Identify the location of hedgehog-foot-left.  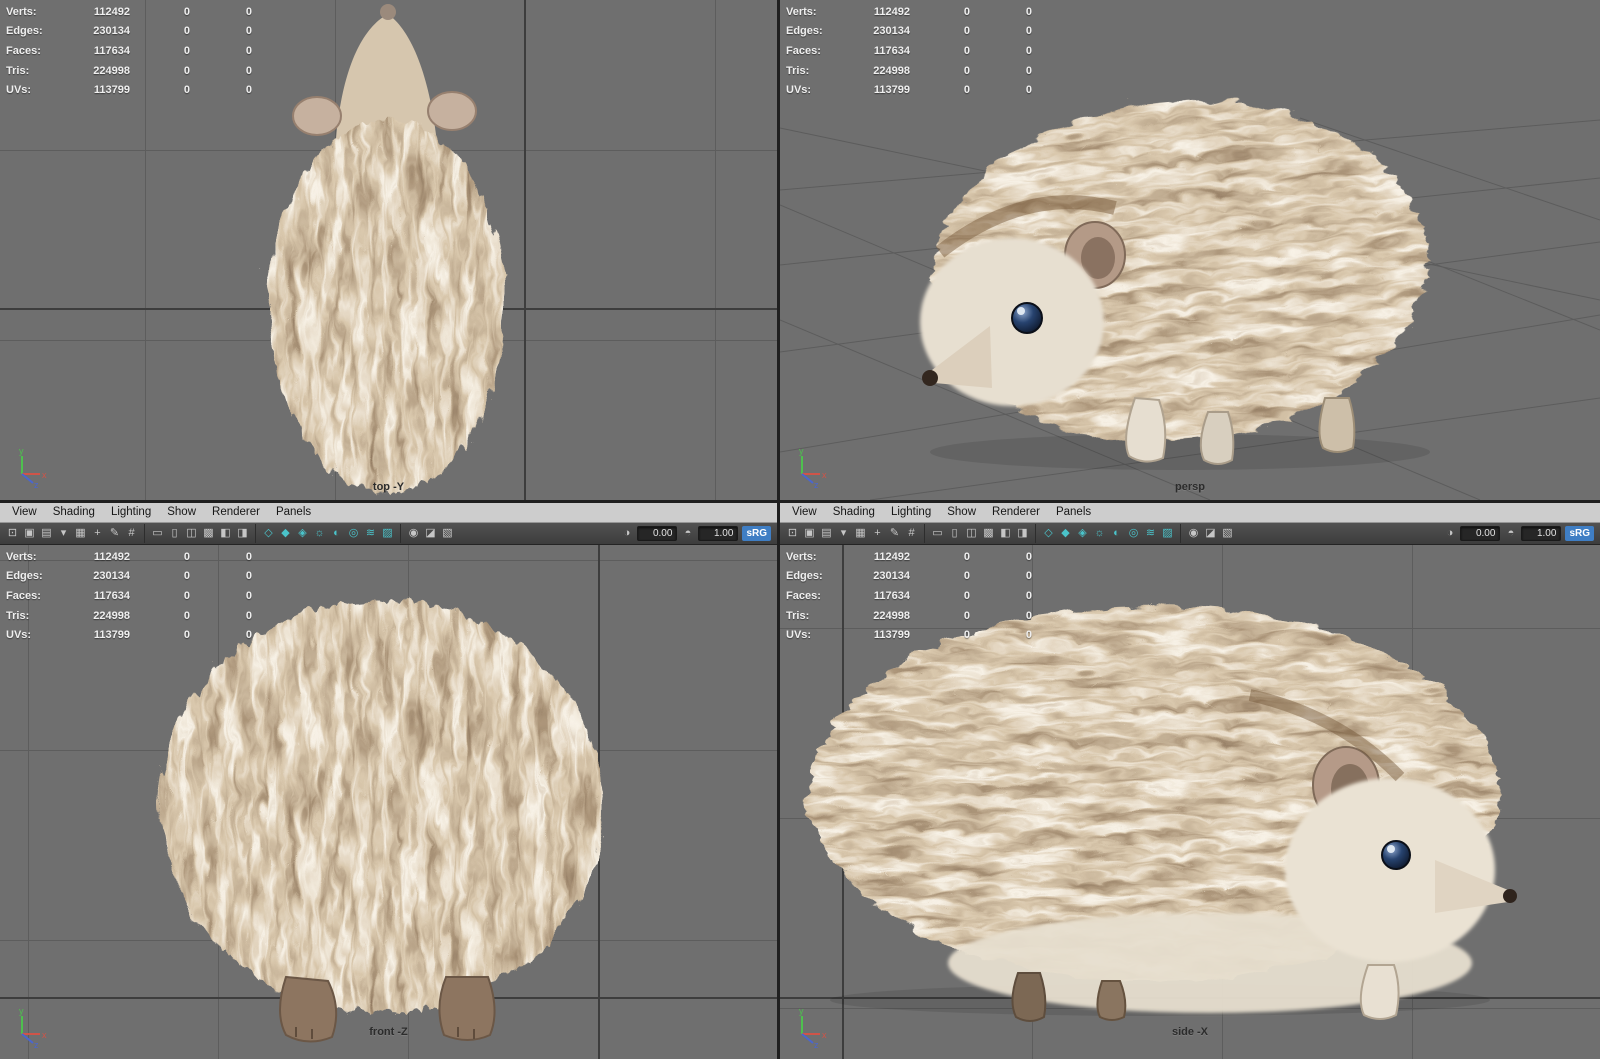
(308, 1009).